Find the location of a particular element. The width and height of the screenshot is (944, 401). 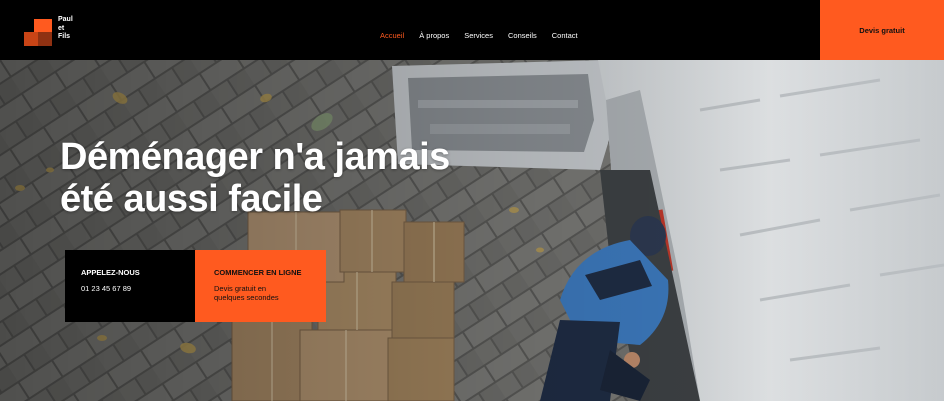

logo-line: Fils is located at coordinates (64, 36).